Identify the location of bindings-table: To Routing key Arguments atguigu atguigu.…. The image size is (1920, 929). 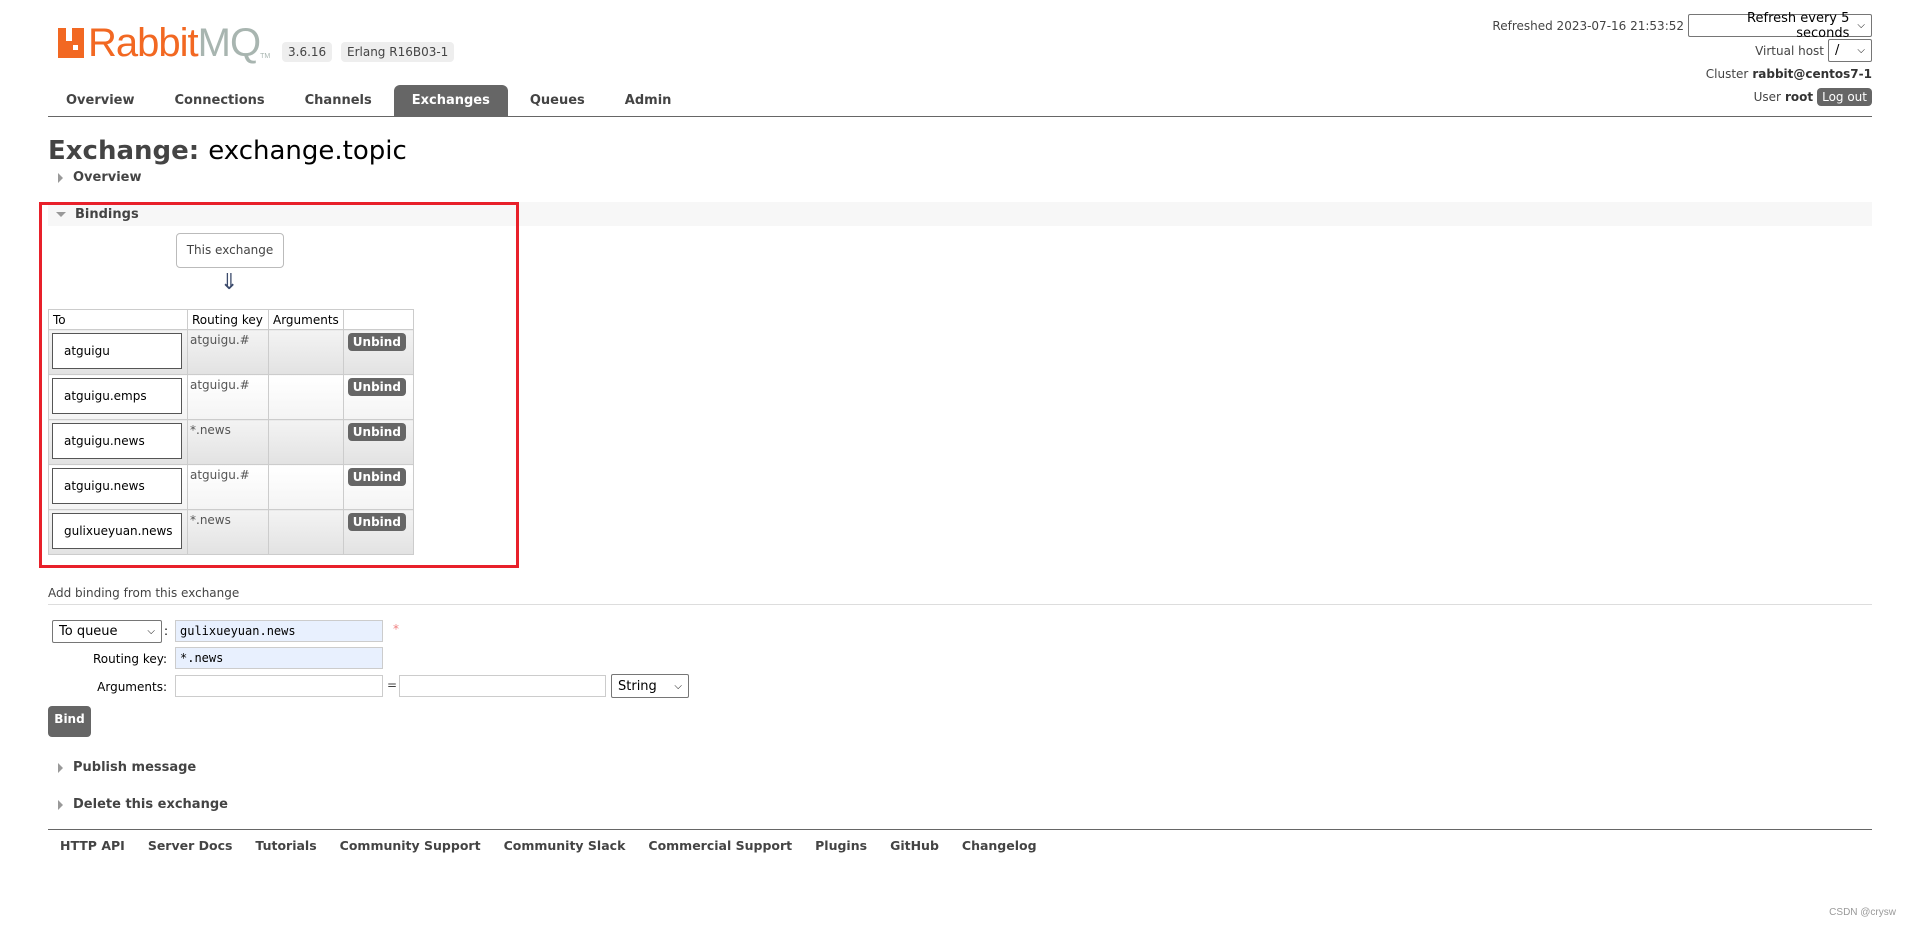
(231, 432).